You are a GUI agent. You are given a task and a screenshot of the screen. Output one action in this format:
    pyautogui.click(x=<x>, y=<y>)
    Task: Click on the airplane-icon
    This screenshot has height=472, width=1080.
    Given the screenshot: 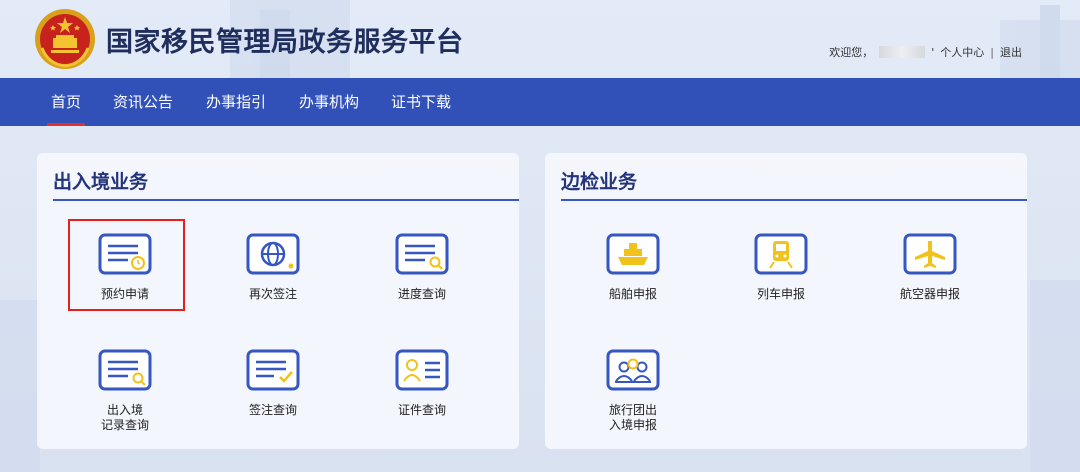 What is the action you would take?
    pyautogui.click(x=930, y=254)
    